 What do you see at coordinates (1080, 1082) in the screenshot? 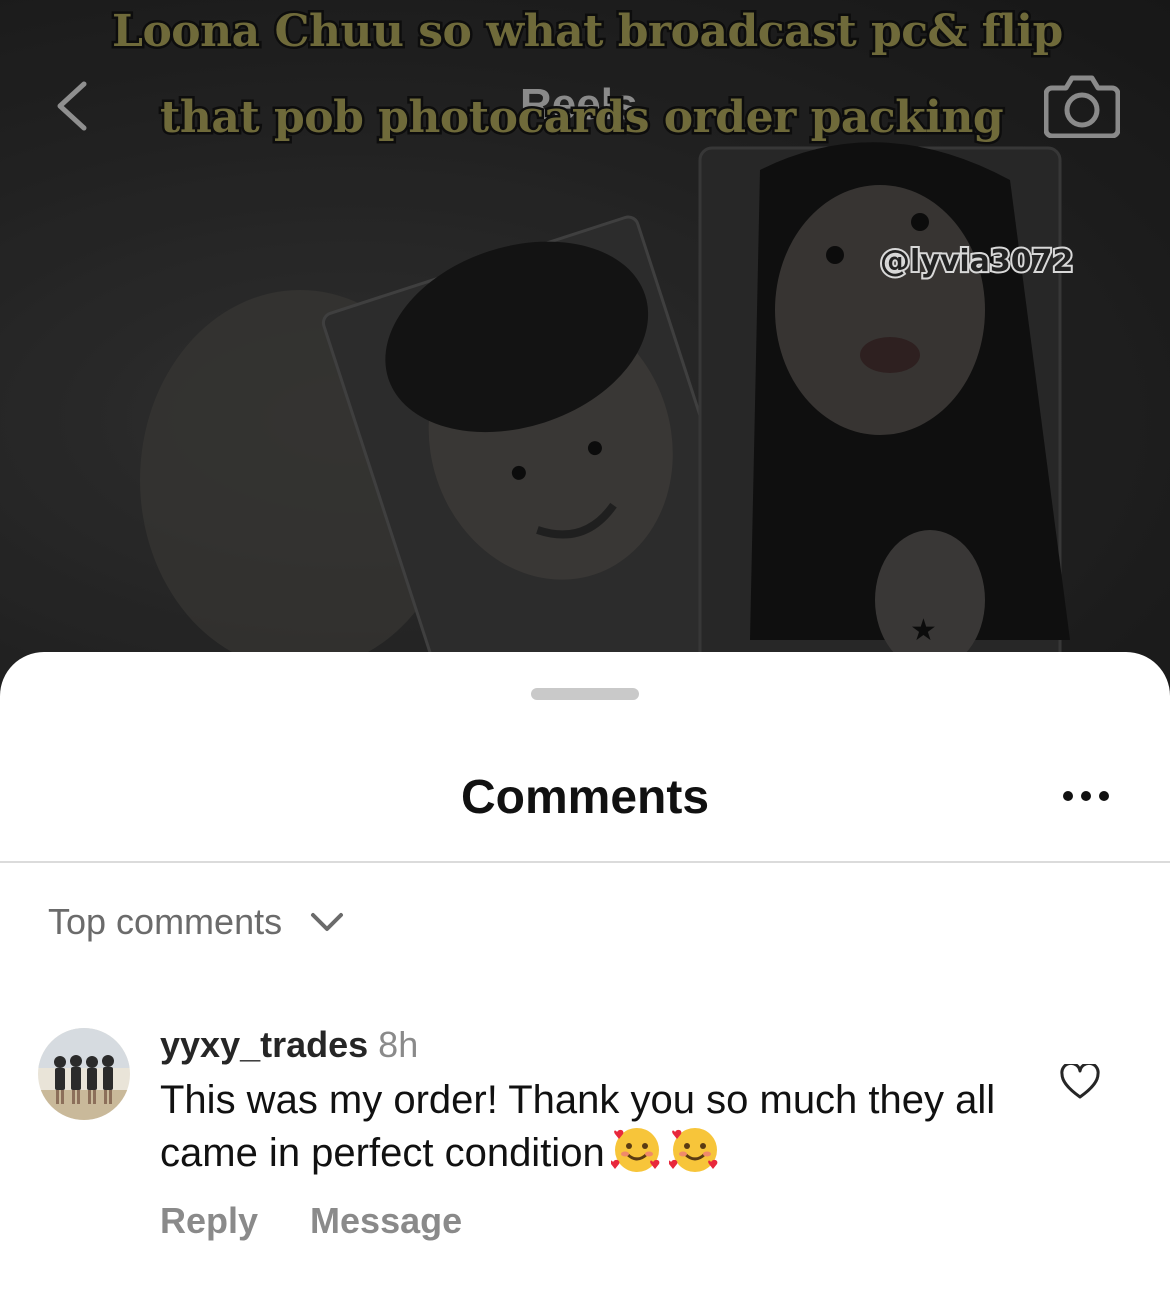
I see `heart-outline-icon` at bounding box center [1080, 1082].